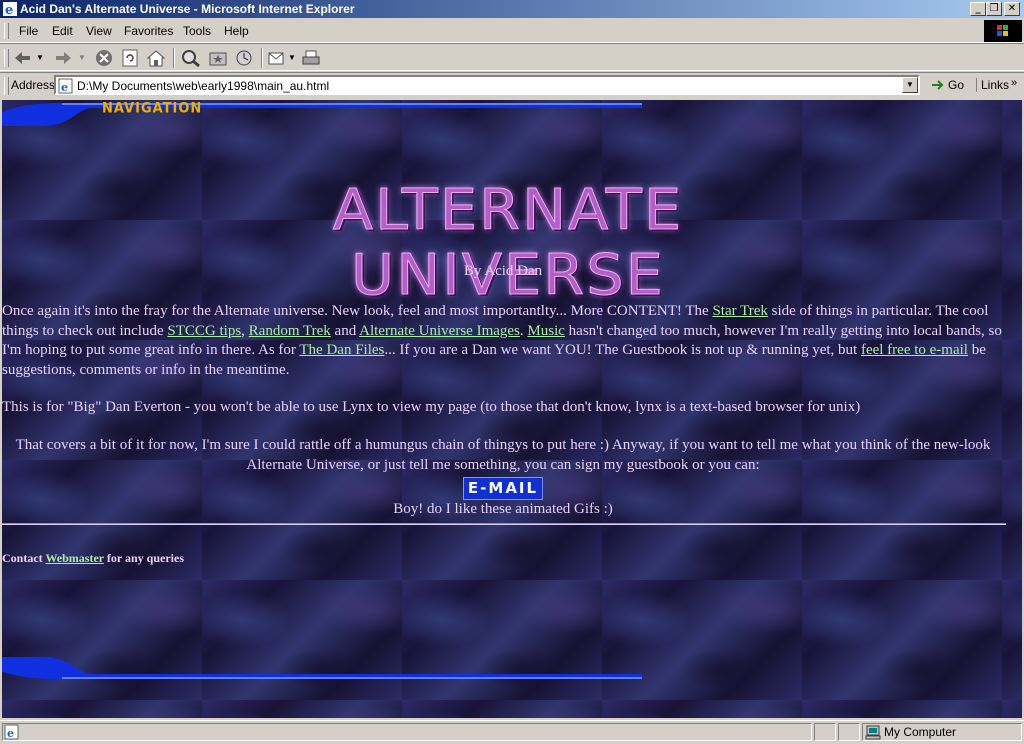 Image resolution: width=1024 pixels, height=744 pixels. Describe the element at coordinates (322, 668) in the screenshot. I see `bottom-banner-swoosh` at that location.